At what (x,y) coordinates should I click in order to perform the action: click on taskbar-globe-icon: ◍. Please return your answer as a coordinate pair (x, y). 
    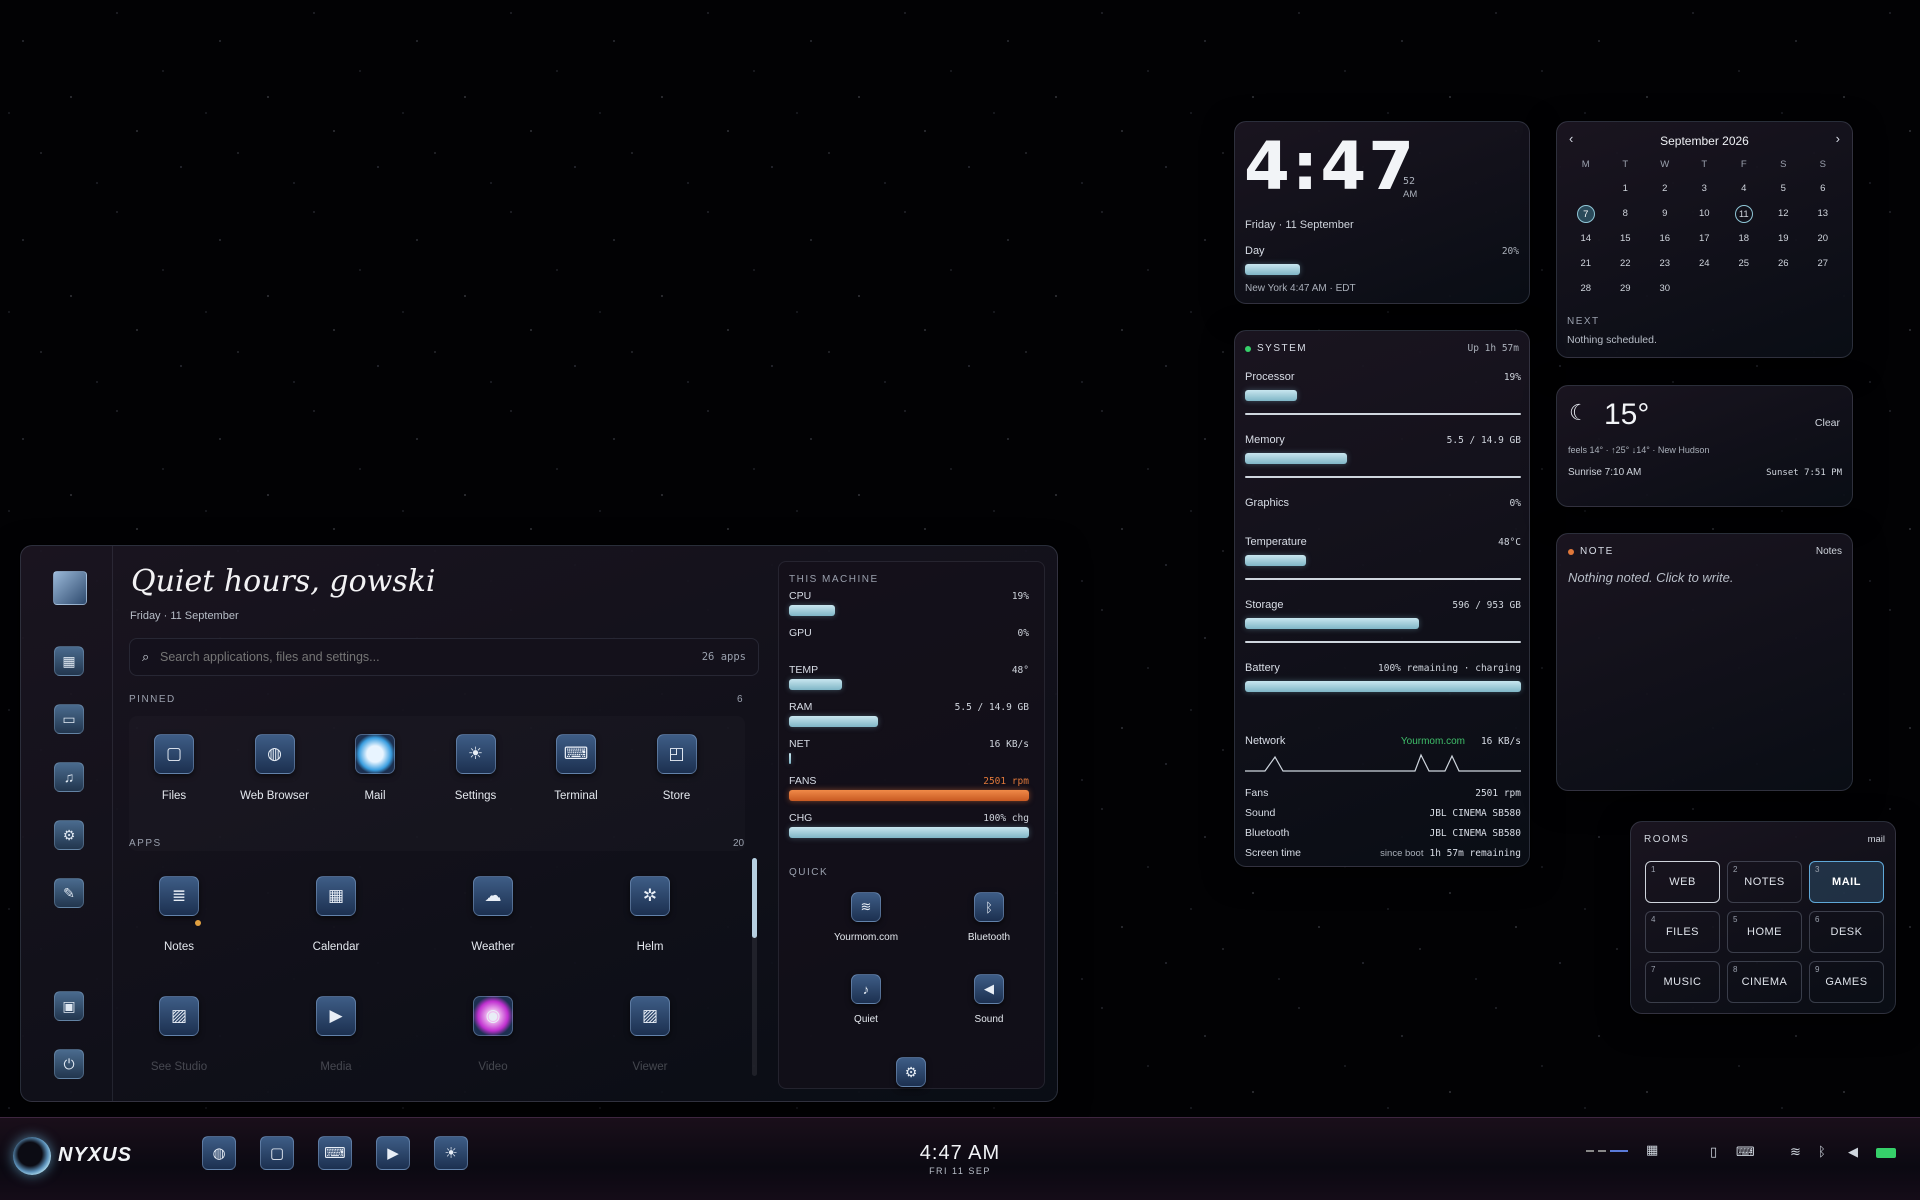
    Looking at the image, I should click on (219, 1153).